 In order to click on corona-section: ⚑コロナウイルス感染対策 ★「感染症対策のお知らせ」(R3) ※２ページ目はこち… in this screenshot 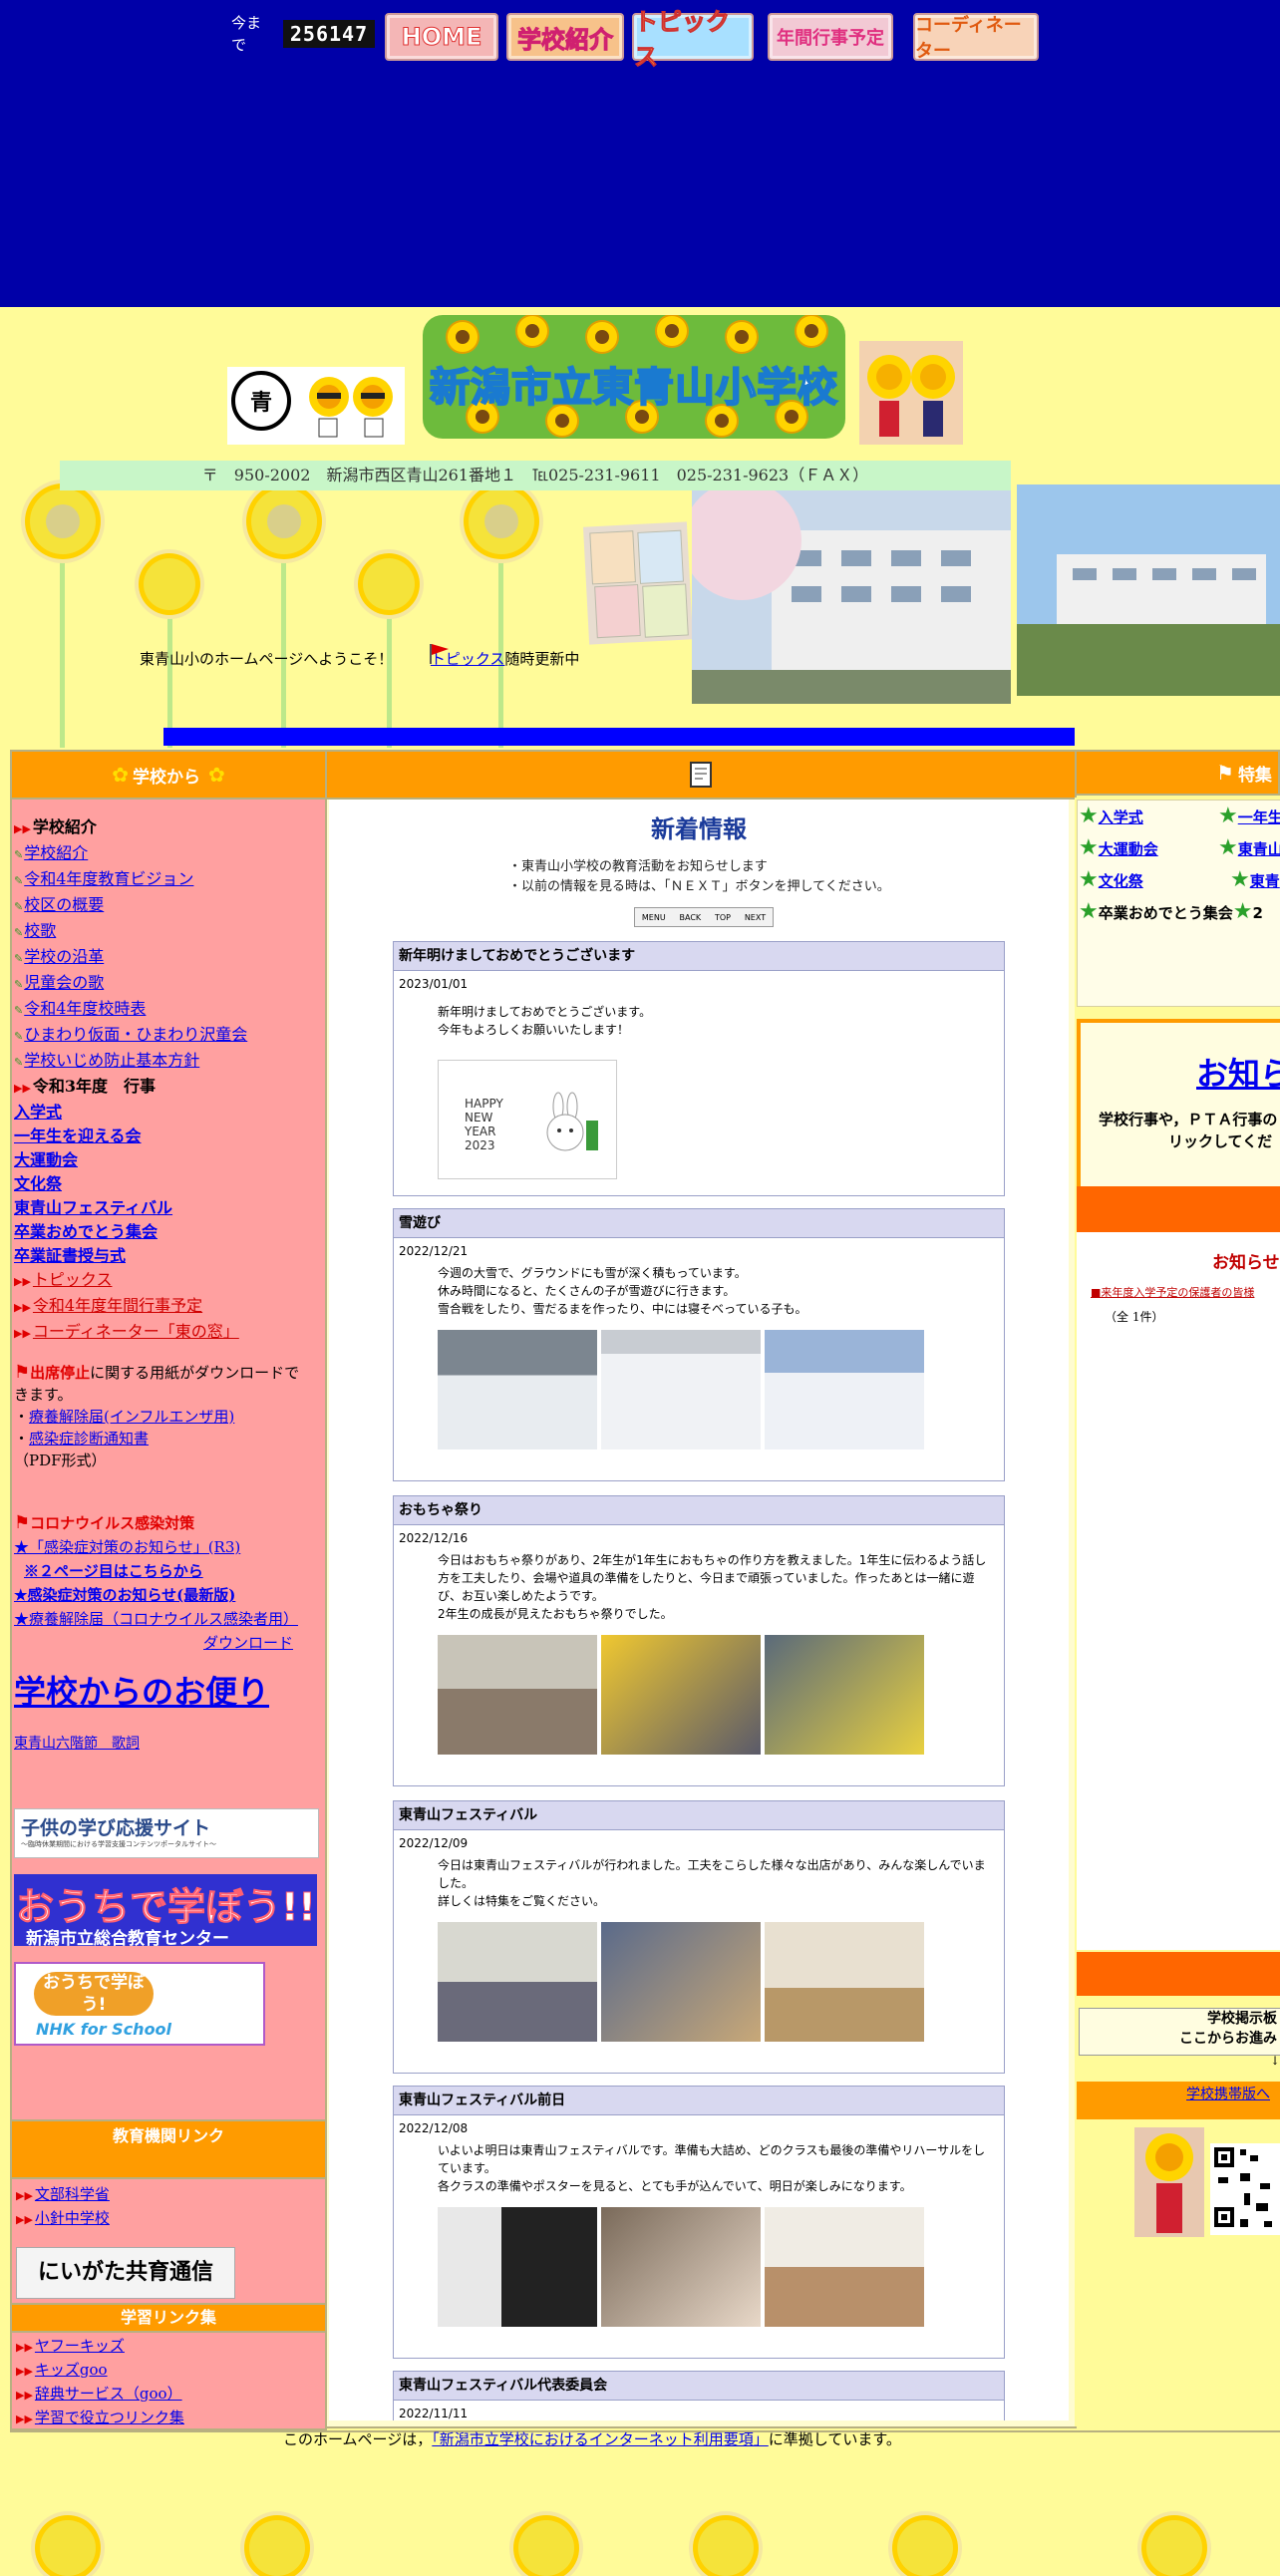, I will do `click(165, 1583)`.